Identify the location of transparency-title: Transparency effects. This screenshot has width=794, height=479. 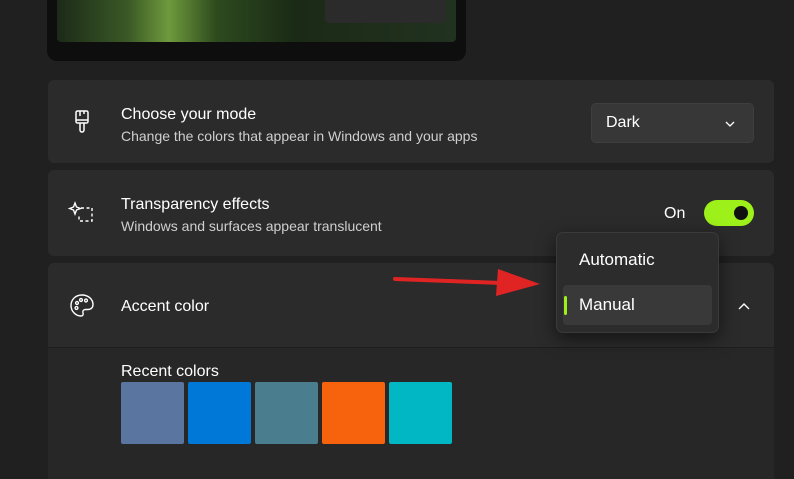
(195, 204).